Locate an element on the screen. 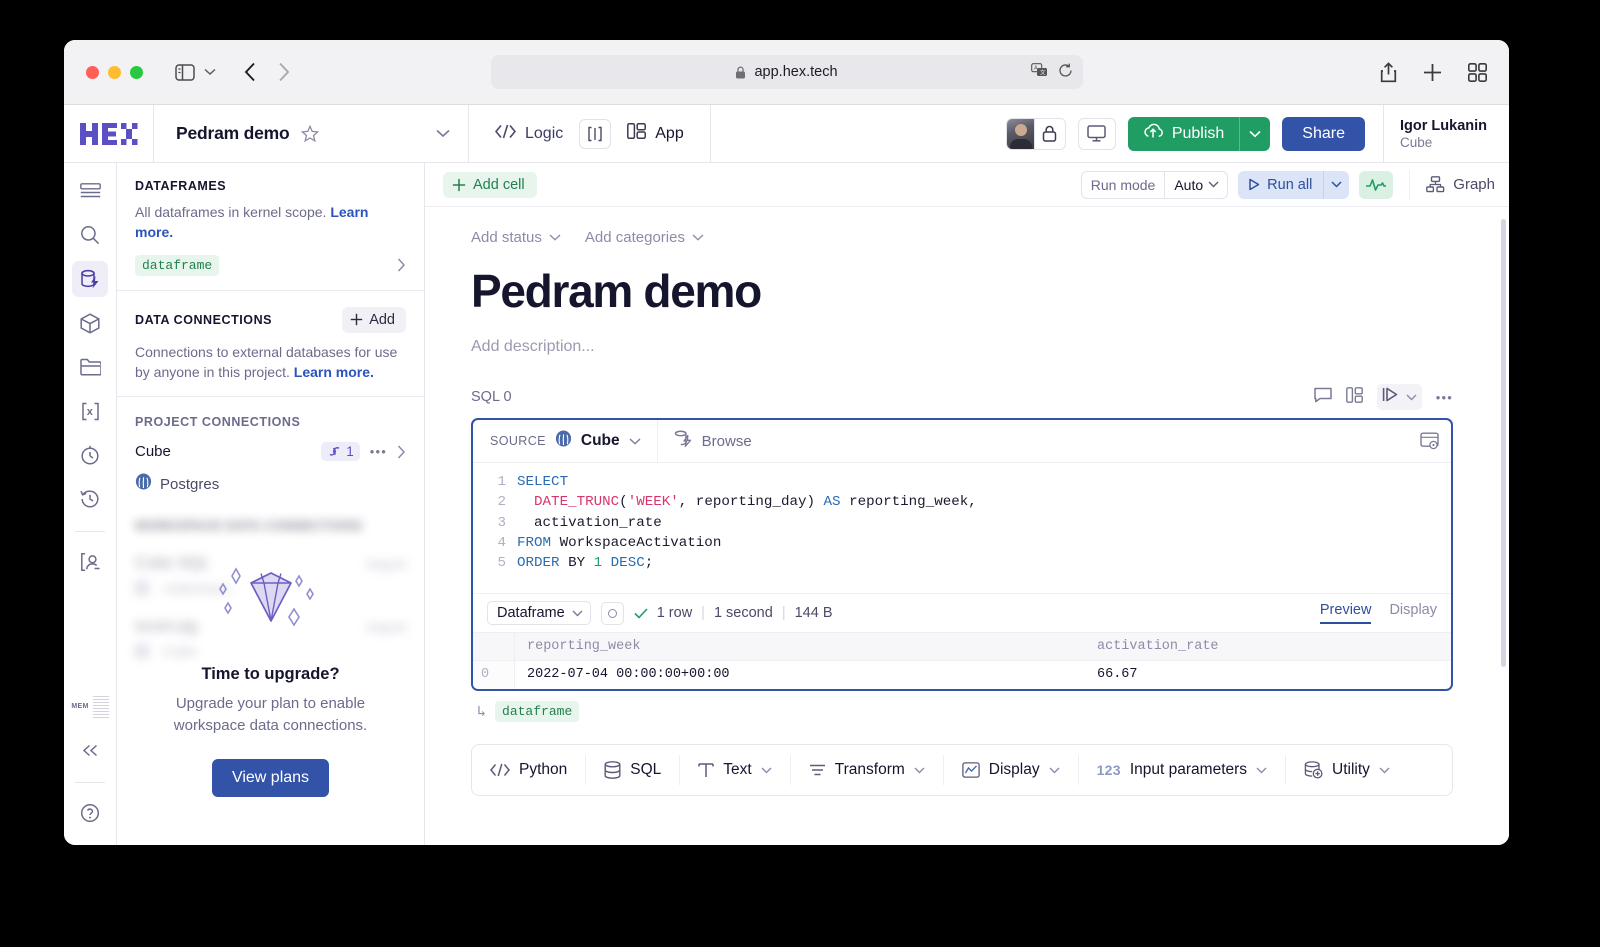 Image resolution: width=1600 pixels, height=947 pixels. cell-output-variable: ↳ dataframe is located at coordinates (962, 712).